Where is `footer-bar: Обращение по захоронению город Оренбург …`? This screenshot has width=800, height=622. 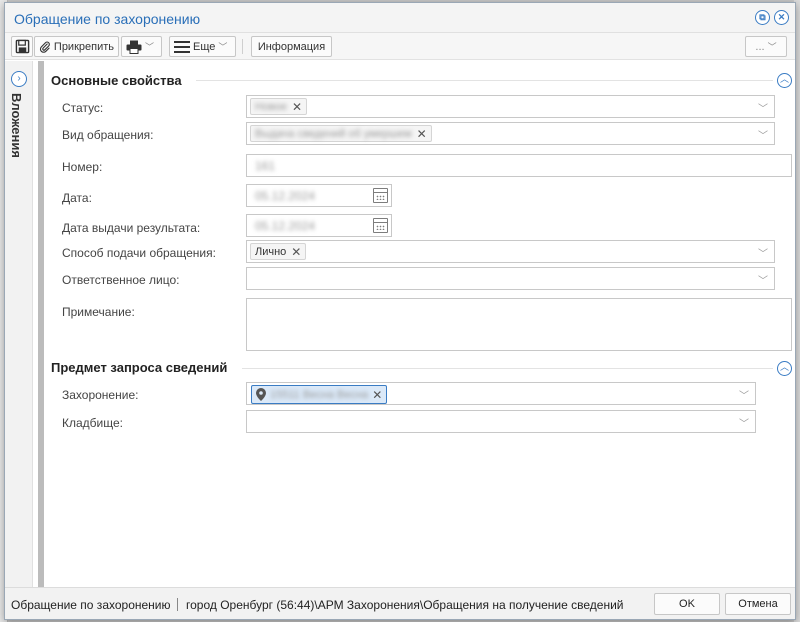
footer-bar: Обращение по захоронению город Оренбург … is located at coordinates (400, 603).